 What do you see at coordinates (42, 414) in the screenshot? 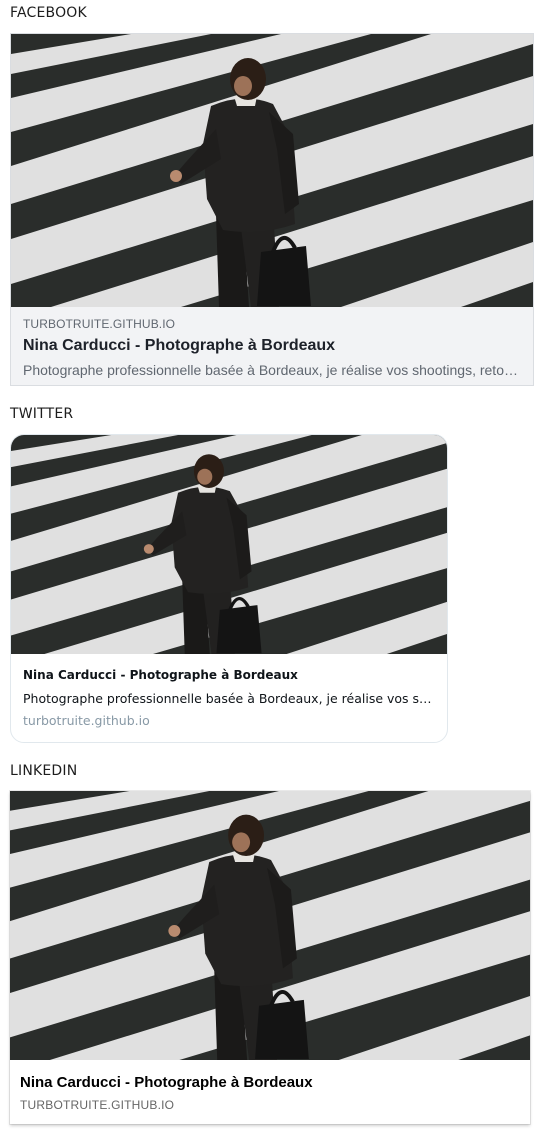
I see `twitter-section-label: TWITTER` at bounding box center [42, 414].